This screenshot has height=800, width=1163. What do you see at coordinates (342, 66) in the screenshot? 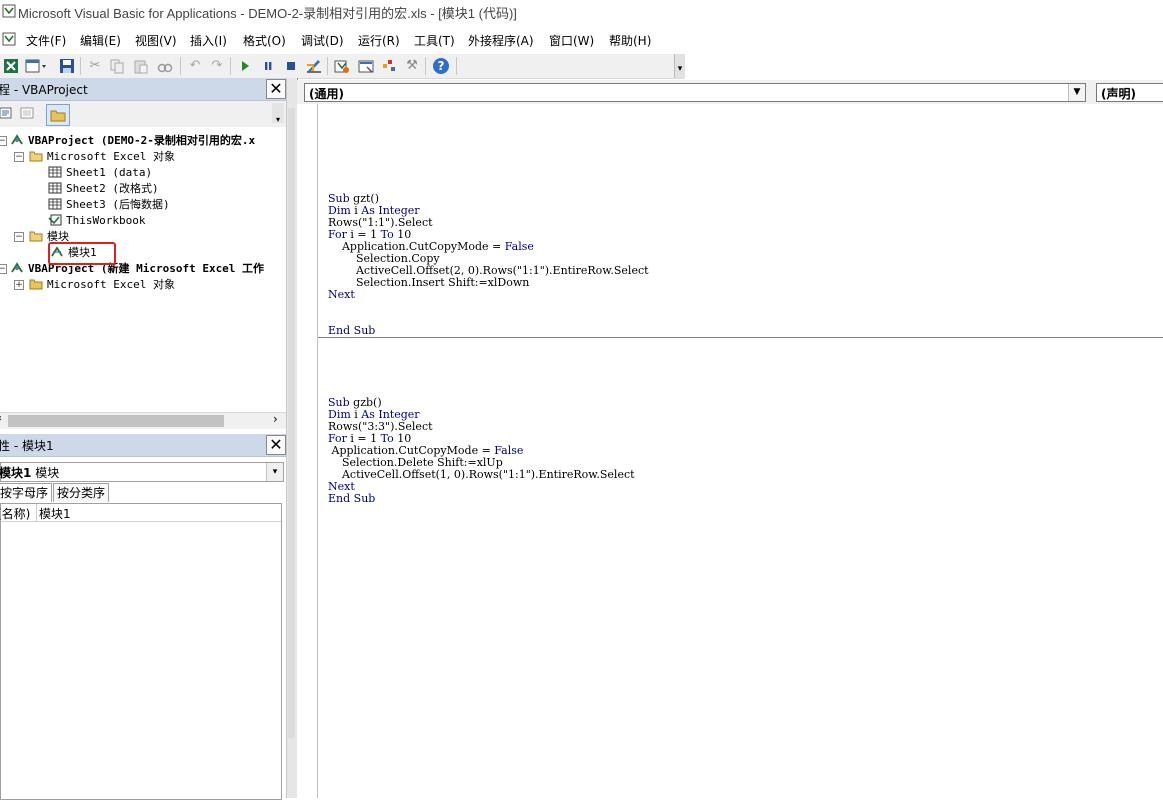
I see `project-explorer-icon` at bounding box center [342, 66].